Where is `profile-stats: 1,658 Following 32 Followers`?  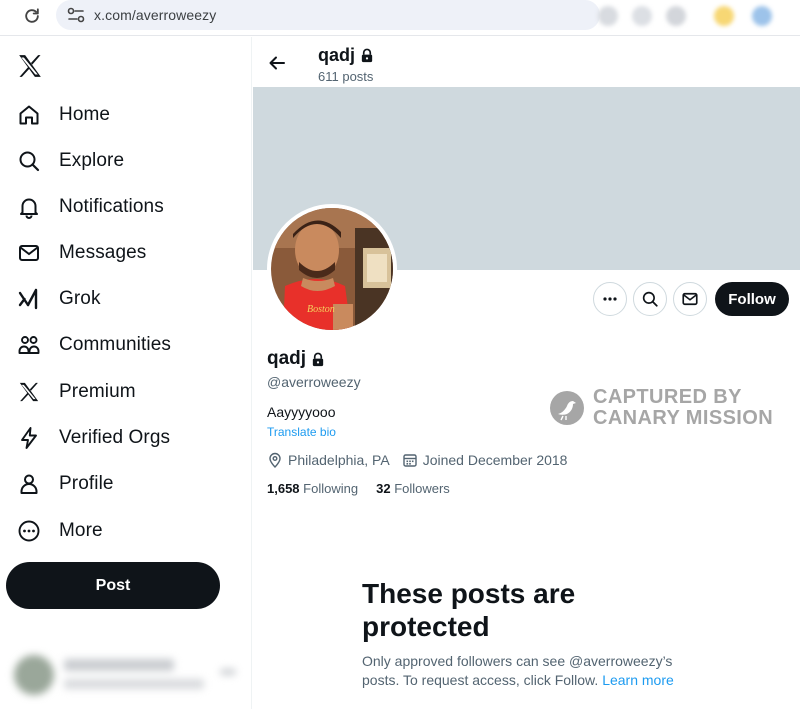
profile-stats: 1,658 Following 32 Followers is located at coordinates (367, 488).